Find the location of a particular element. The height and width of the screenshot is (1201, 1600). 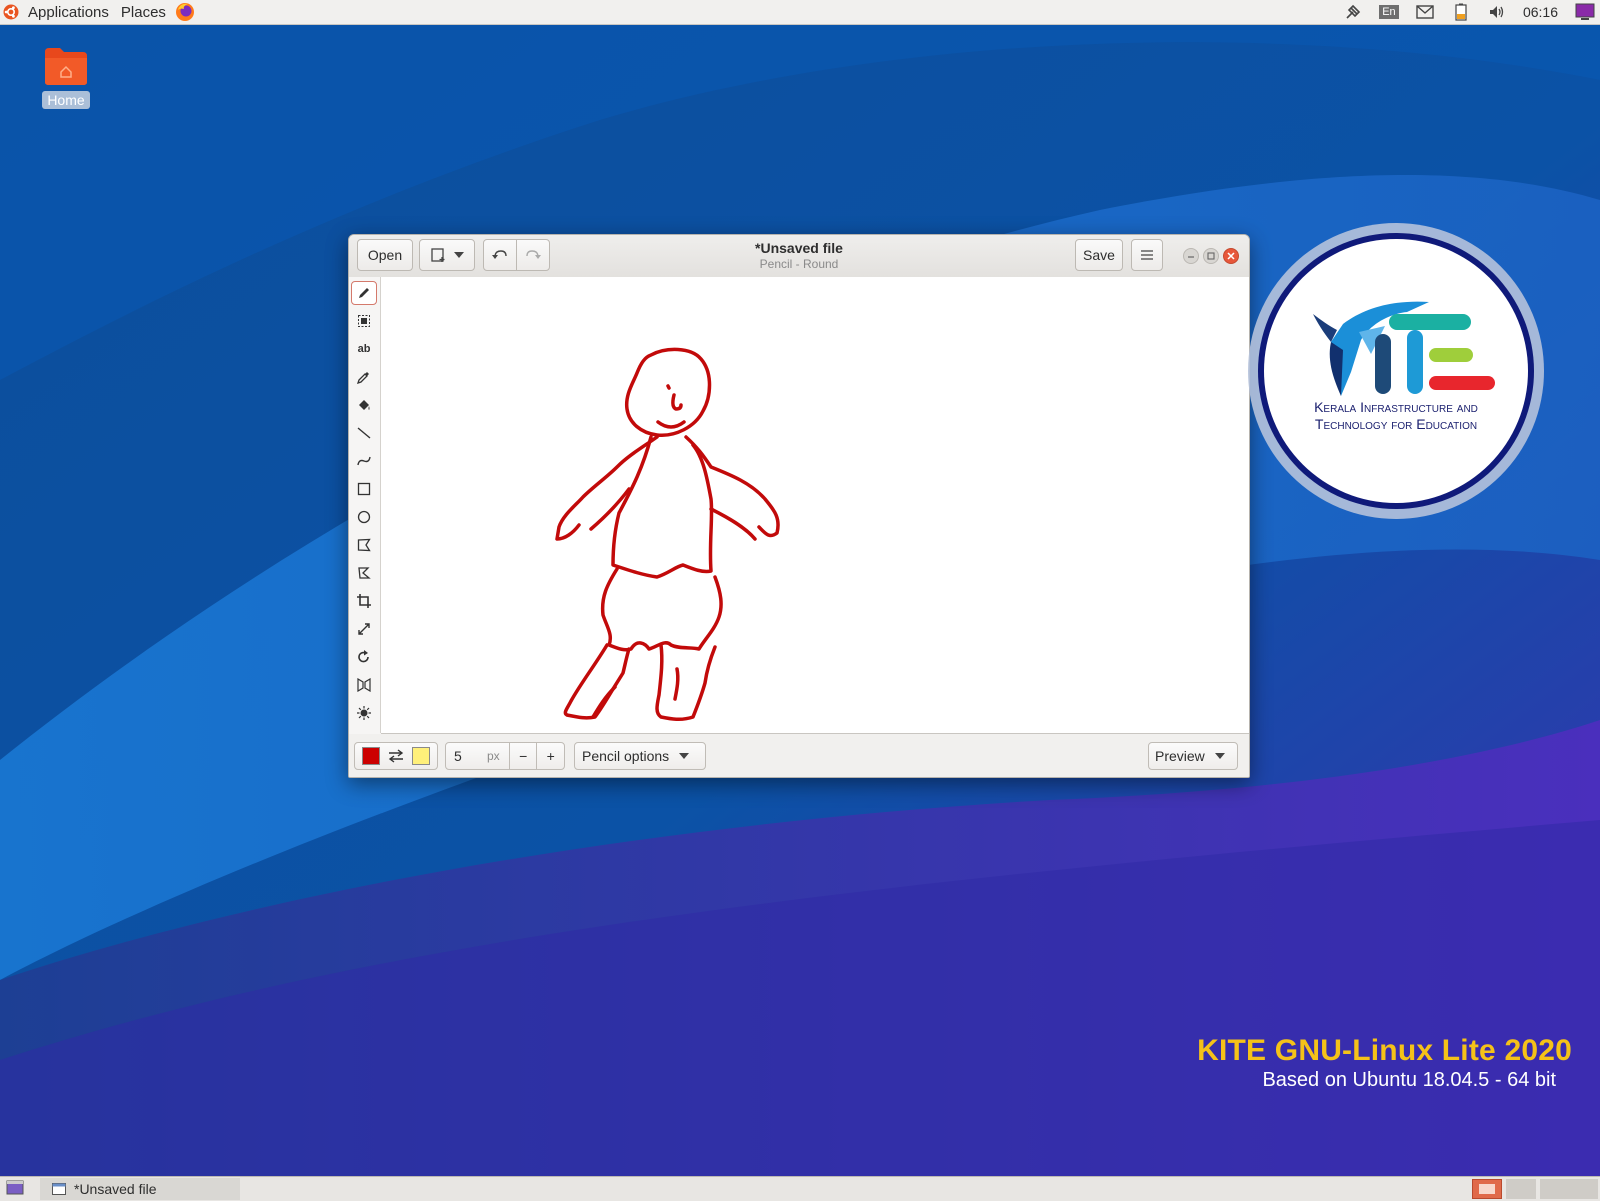

color-selector is located at coordinates (396, 756).